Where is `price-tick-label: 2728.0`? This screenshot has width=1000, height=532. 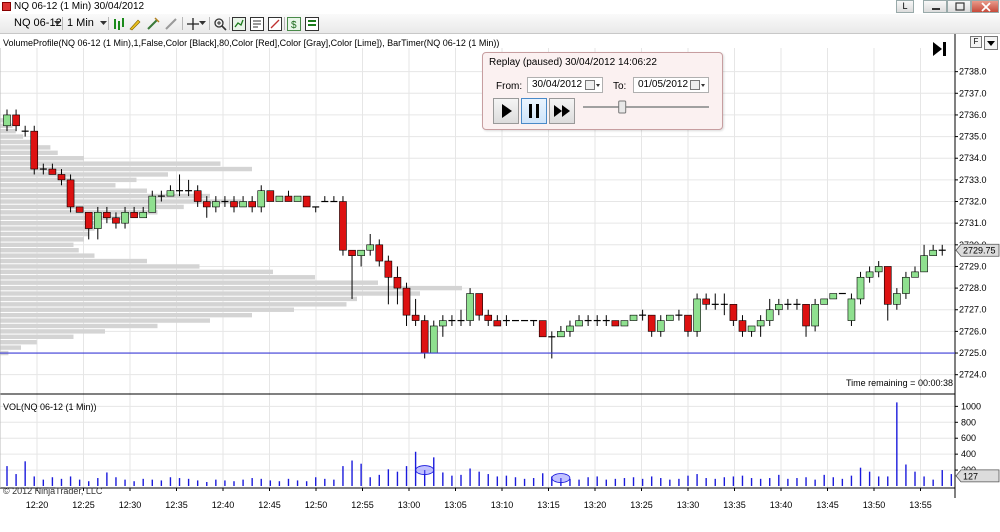
price-tick-label: 2728.0 is located at coordinates (973, 288).